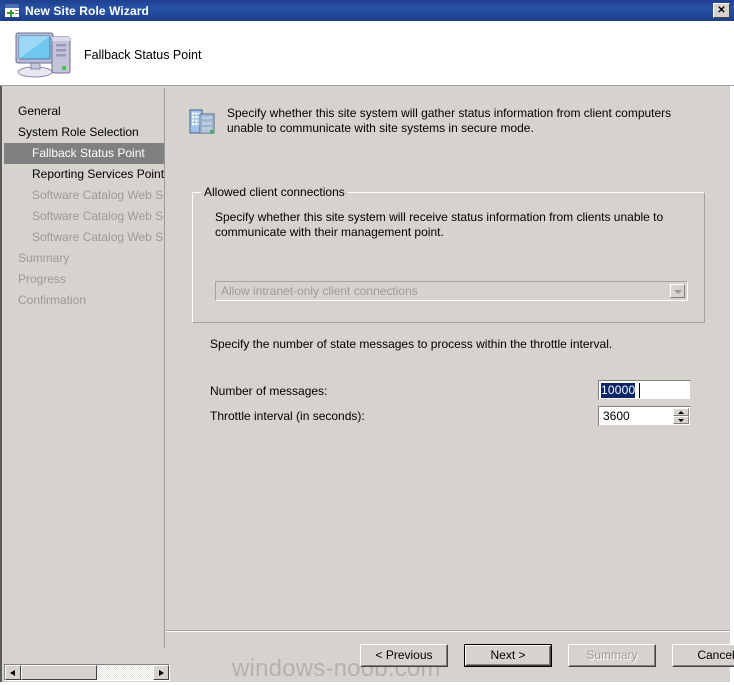 This screenshot has width=734, height=685. What do you see at coordinates (319, 291) in the screenshot?
I see `client-connections-dropdown-value: Allow intranet-only client connections` at bounding box center [319, 291].